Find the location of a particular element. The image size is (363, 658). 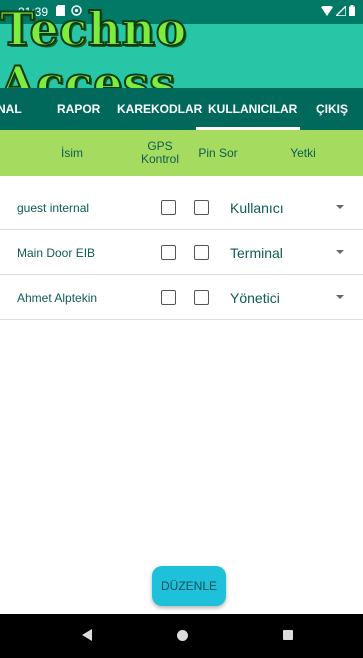

system-navigation-bar is located at coordinates (181, 636).